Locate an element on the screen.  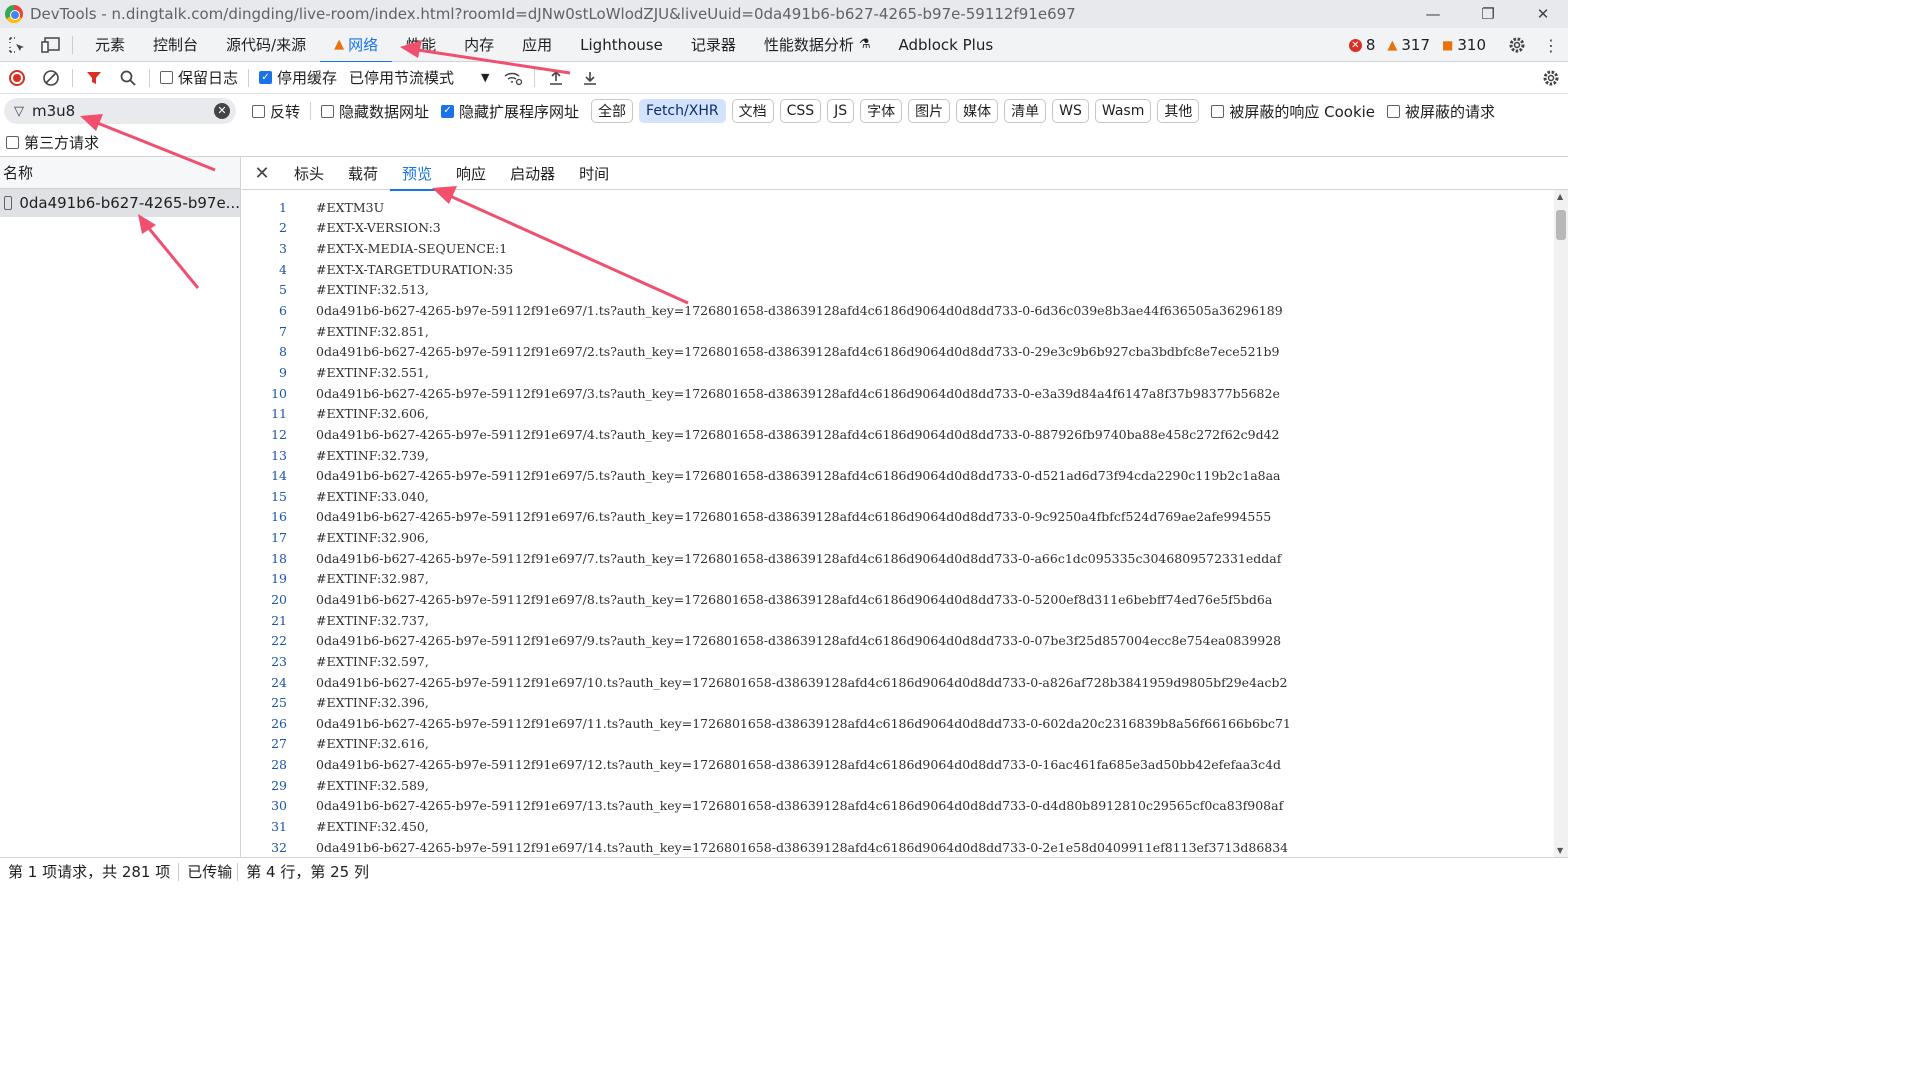
tab-preview: 预览 is located at coordinates (417, 174).